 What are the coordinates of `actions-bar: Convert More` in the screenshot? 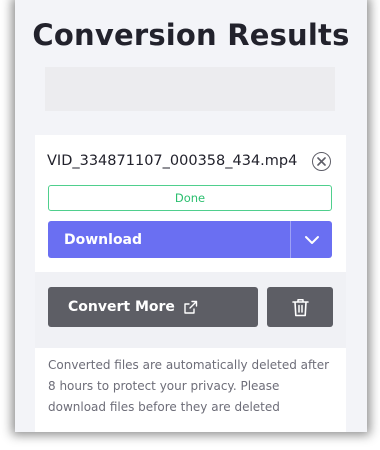 It's located at (190, 310).